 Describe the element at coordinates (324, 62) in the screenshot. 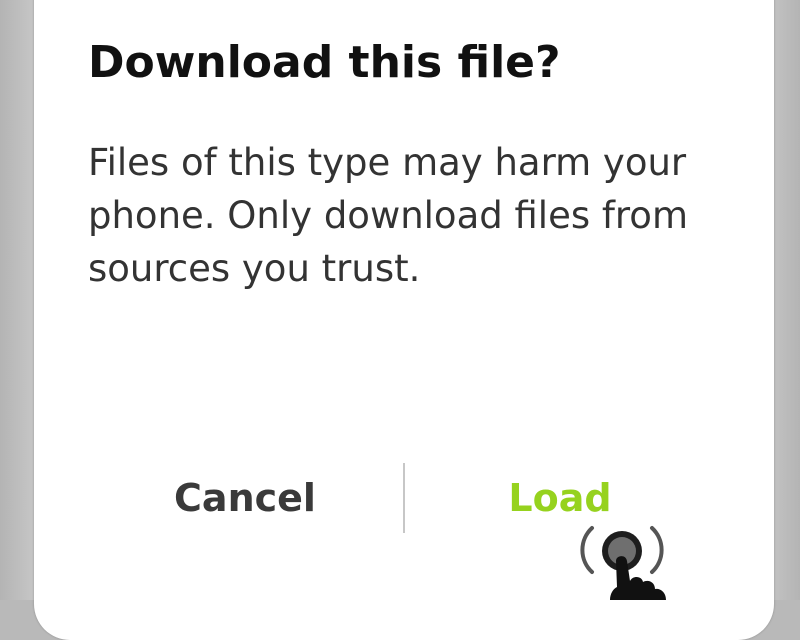

I see `dialog-title: Download this file?` at that location.